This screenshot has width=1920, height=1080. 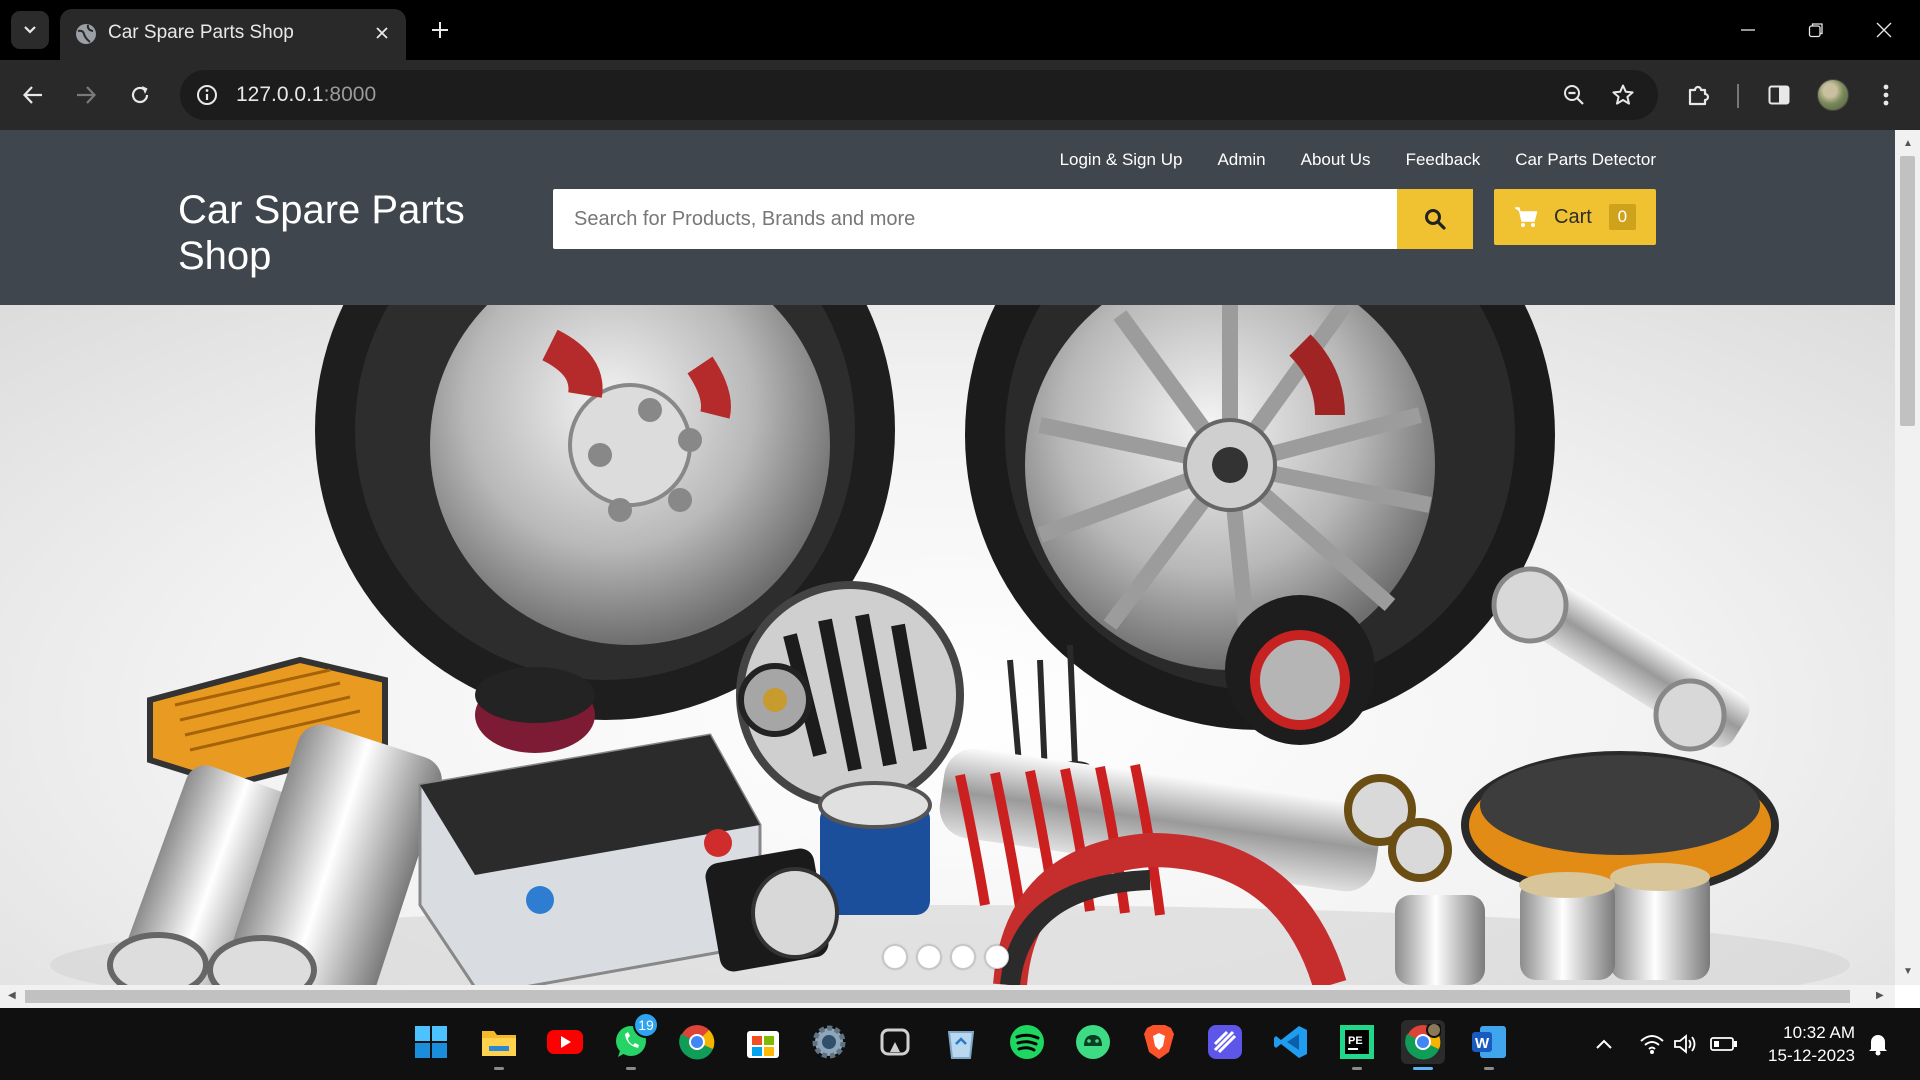 What do you see at coordinates (1878, 1044) in the screenshot?
I see `notifications-button` at bounding box center [1878, 1044].